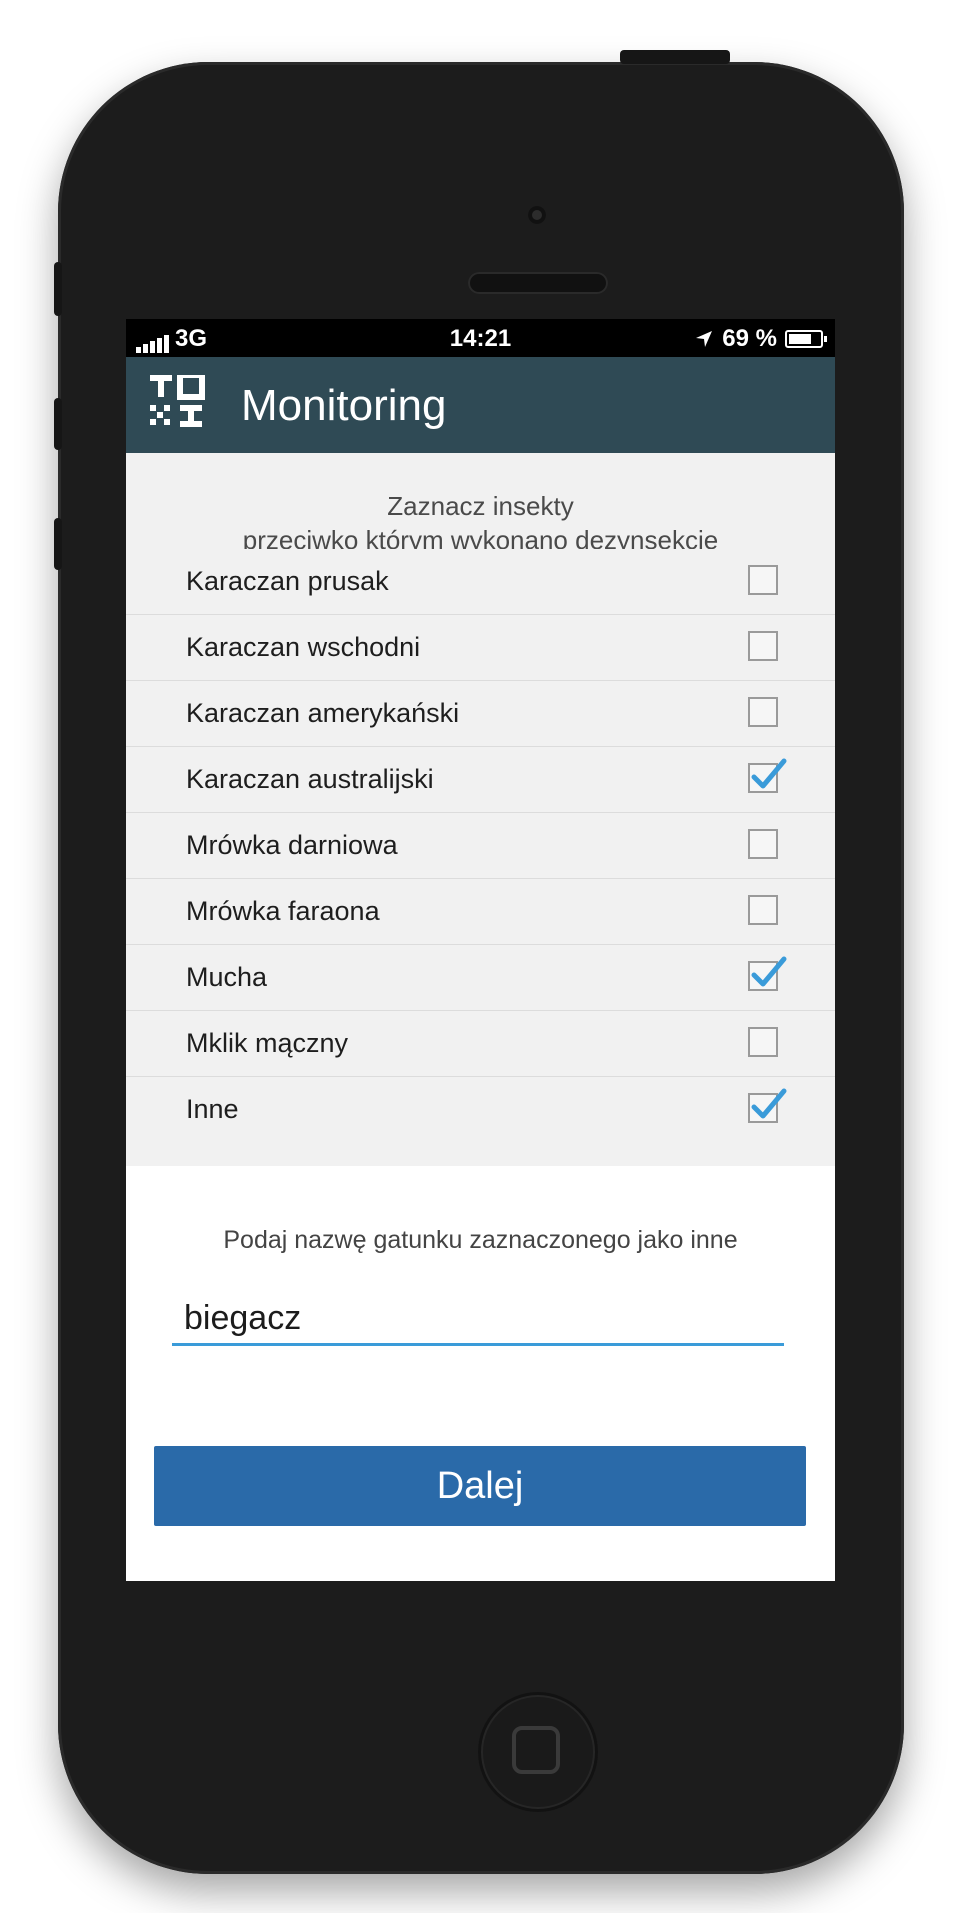 Image resolution: width=960 pixels, height=1913 pixels. Describe the element at coordinates (344, 405) in the screenshot. I see `app-title: Monitoring` at that location.